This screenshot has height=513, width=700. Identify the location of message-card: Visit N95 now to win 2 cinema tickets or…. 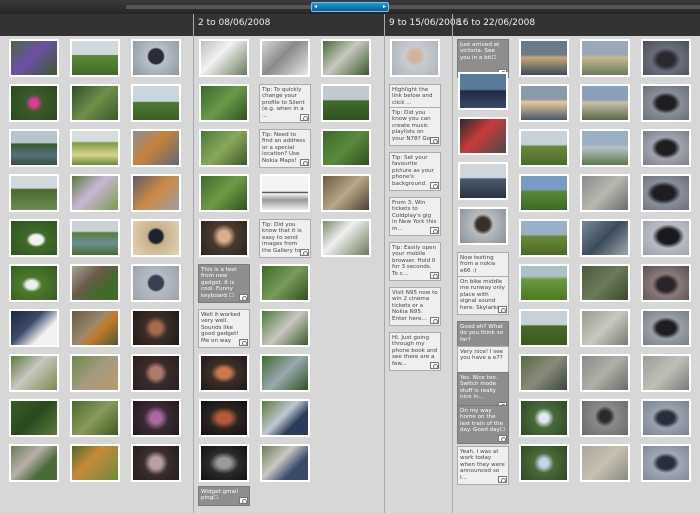
(415, 306).